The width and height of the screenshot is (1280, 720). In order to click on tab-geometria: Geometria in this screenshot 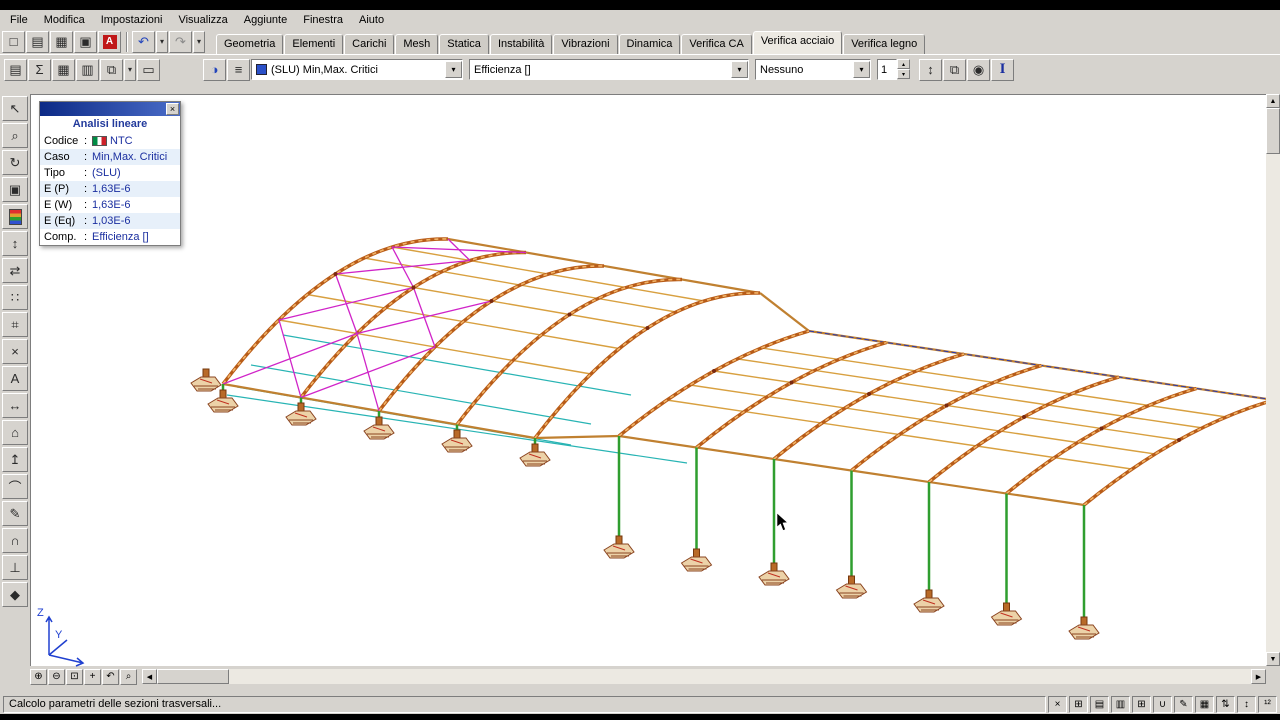, I will do `click(250, 44)`.